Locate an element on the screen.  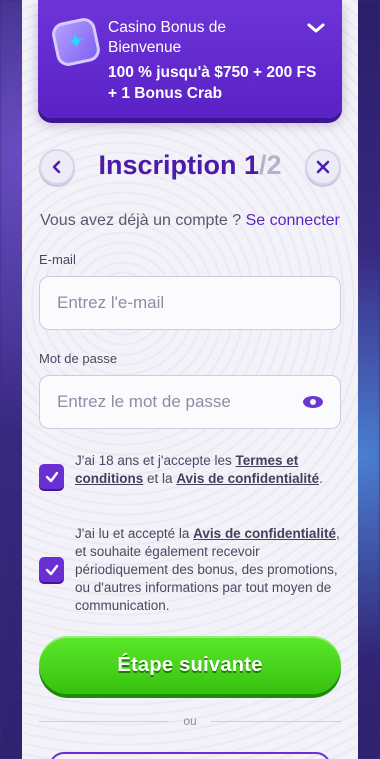
age-consent-checkbox is located at coordinates (51, 476).